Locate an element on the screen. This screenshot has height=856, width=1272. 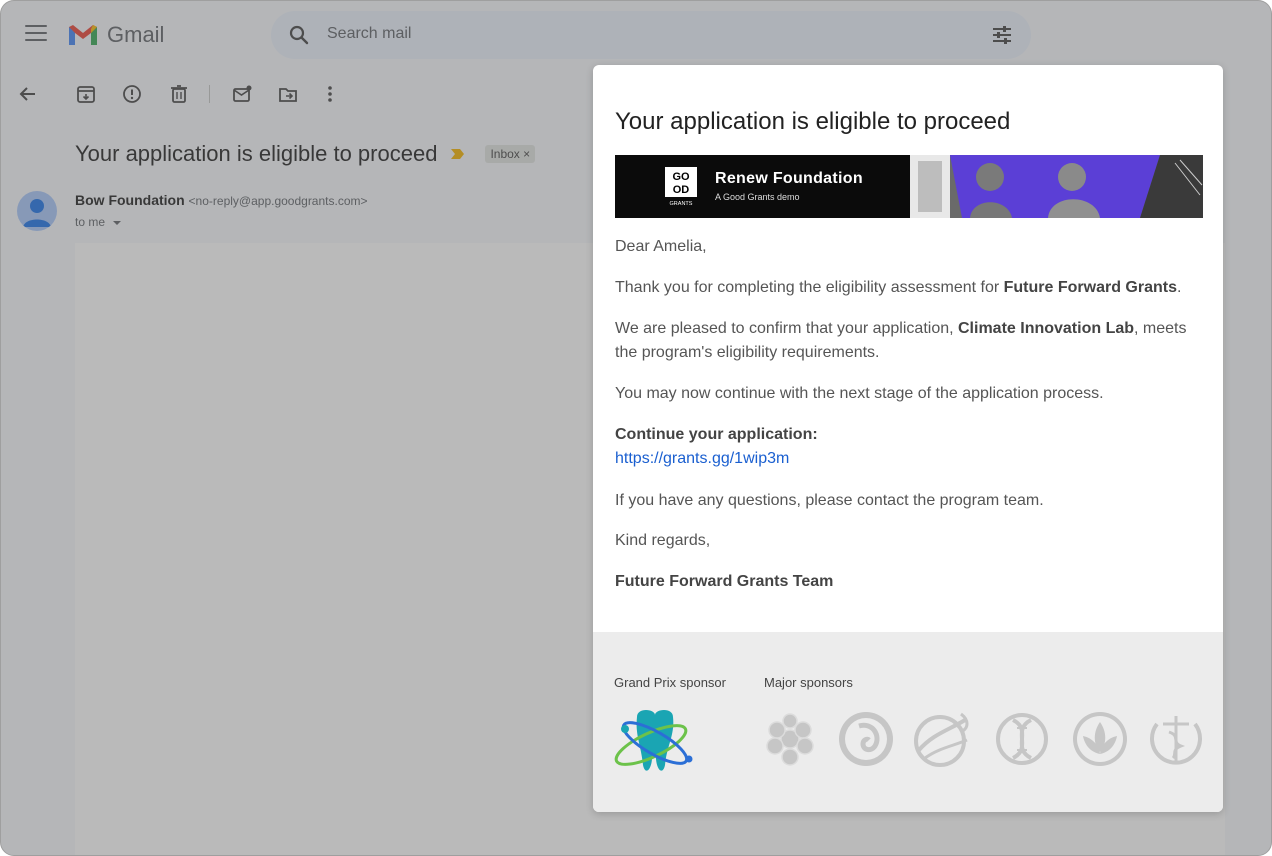
leaf-swirl-icon is located at coordinates (942, 739).